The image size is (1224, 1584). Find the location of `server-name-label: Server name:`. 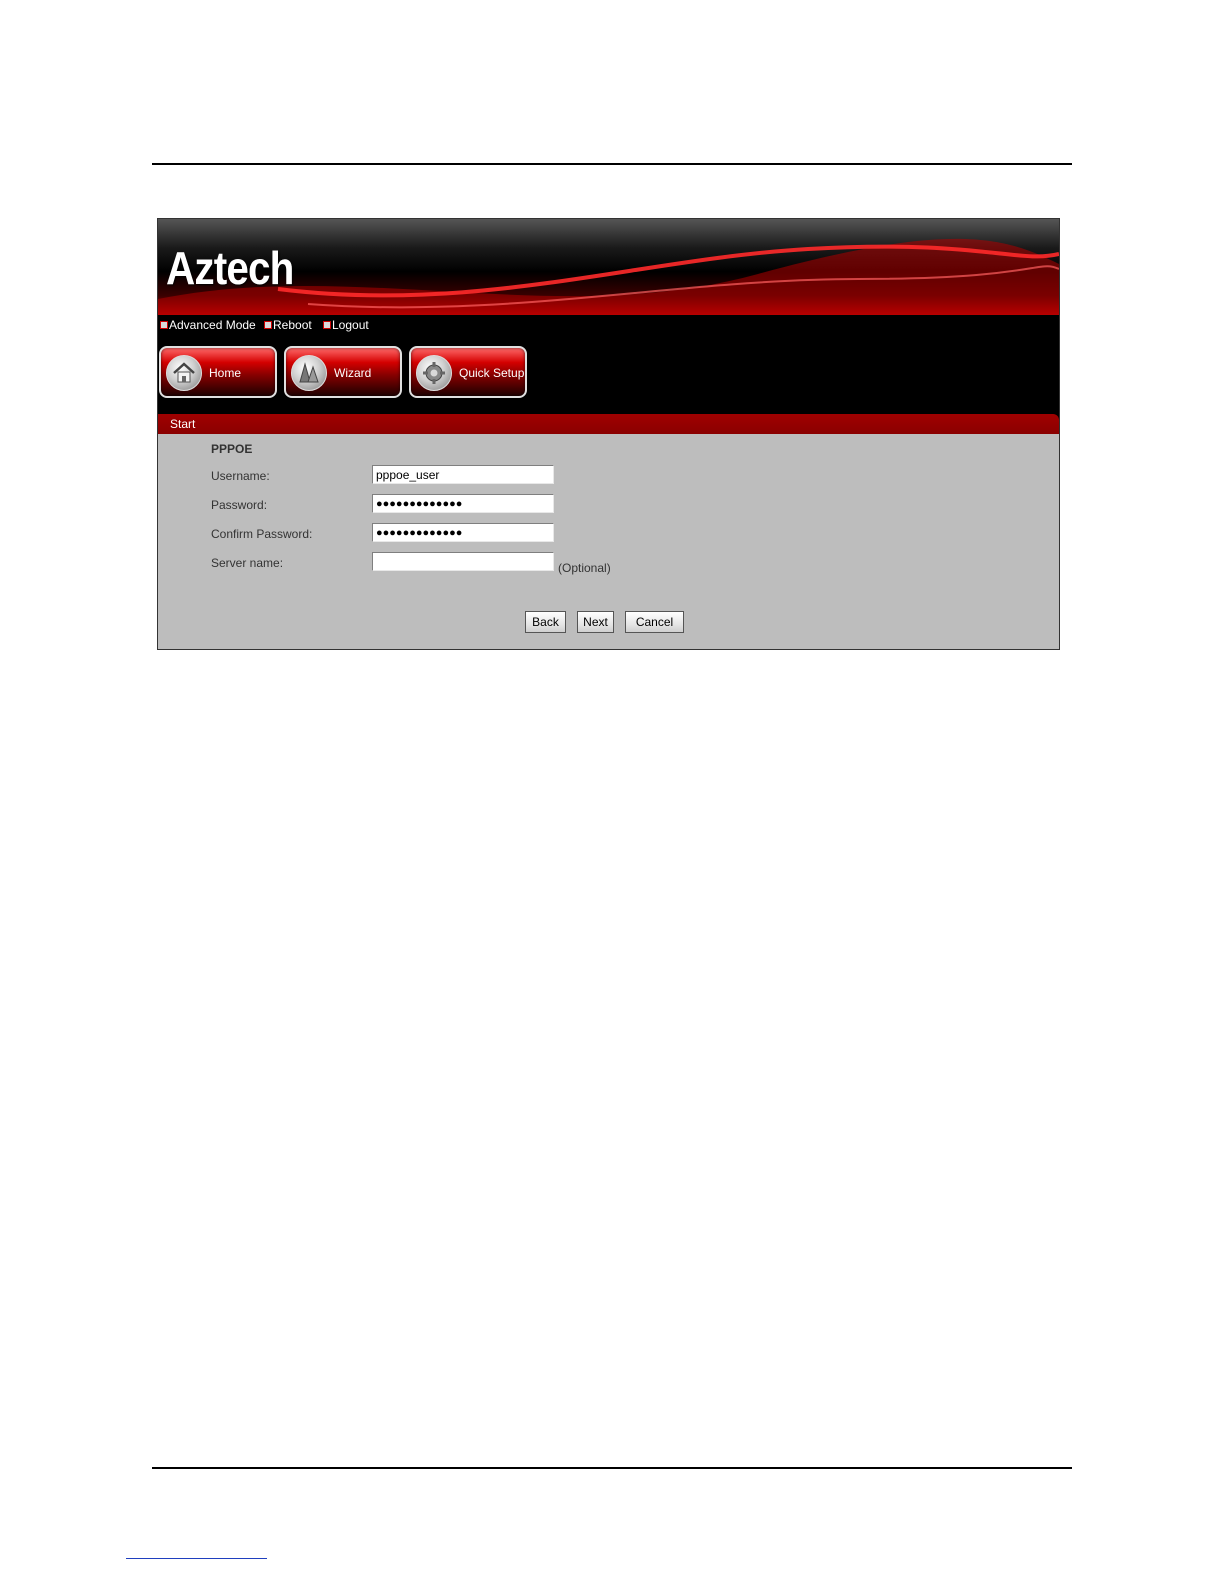

server-name-label: Server name: is located at coordinates (247, 563).